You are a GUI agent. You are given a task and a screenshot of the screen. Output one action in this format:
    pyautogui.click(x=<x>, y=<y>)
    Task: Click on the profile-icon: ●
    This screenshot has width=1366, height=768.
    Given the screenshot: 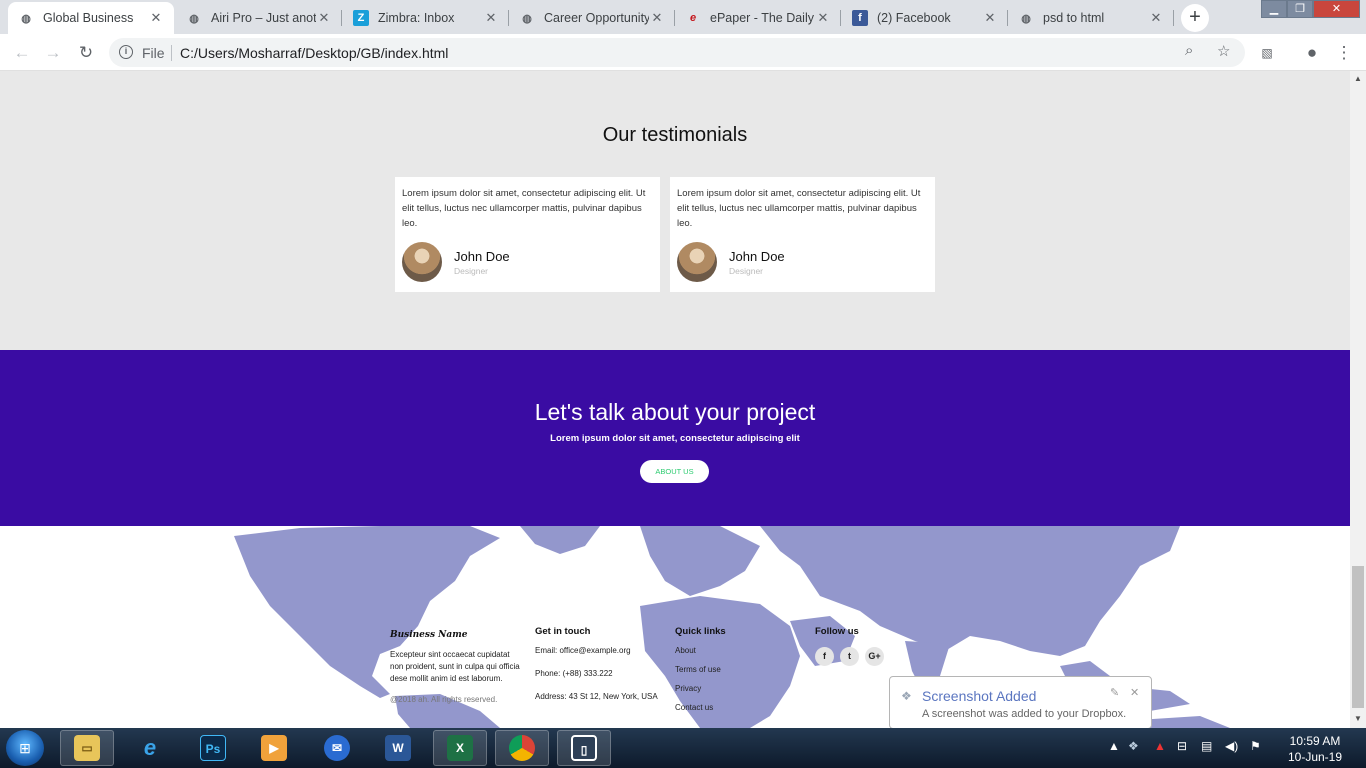 What is the action you would take?
    pyautogui.click(x=1312, y=53)
    